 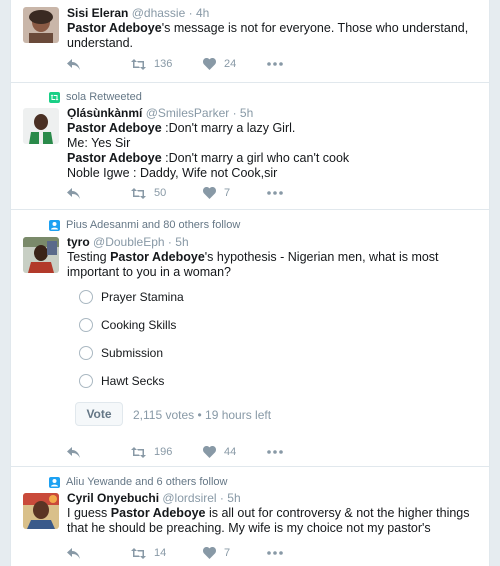 I want to click on vote-button: Vote, so click(x=99, y=414).